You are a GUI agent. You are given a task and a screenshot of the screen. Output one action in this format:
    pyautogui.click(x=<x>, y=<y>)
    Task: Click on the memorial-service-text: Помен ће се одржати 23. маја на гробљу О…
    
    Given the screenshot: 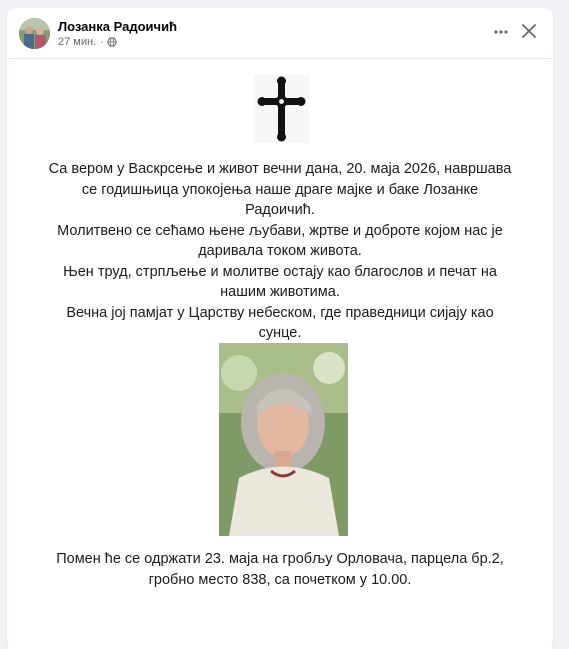 What is the action you would take?
    pyautogui.click(x=280, y=569)
    